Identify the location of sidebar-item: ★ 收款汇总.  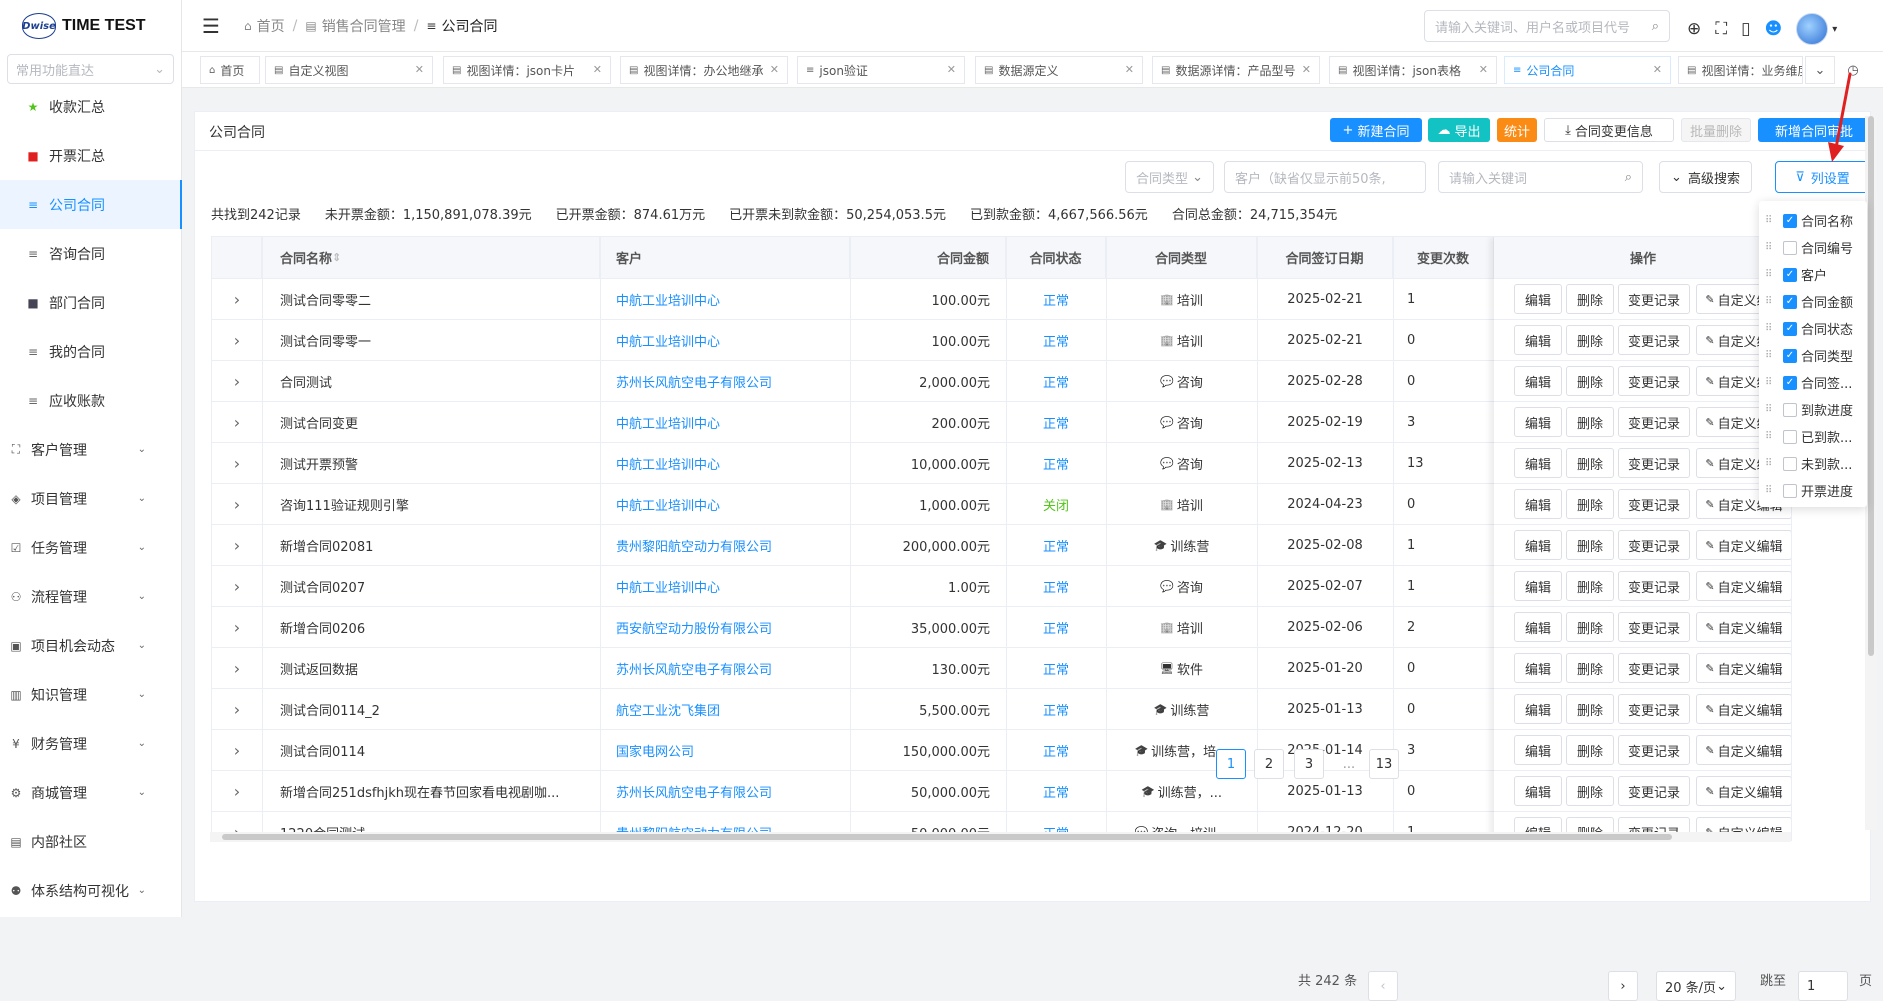
(91, 106).